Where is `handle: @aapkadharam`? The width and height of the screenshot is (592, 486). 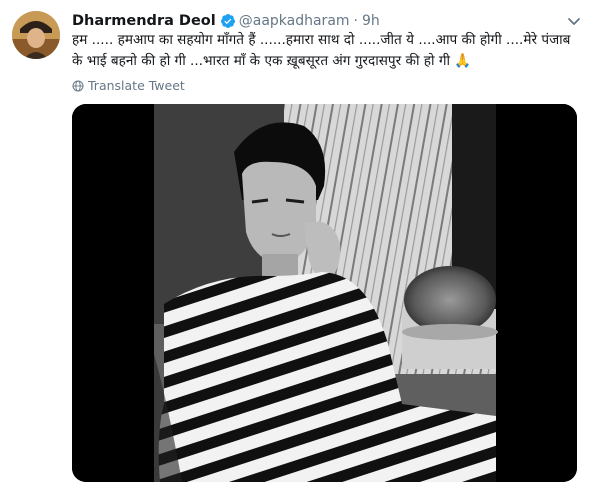
handle: @aapkadharam is located at coordinates (294, 21).